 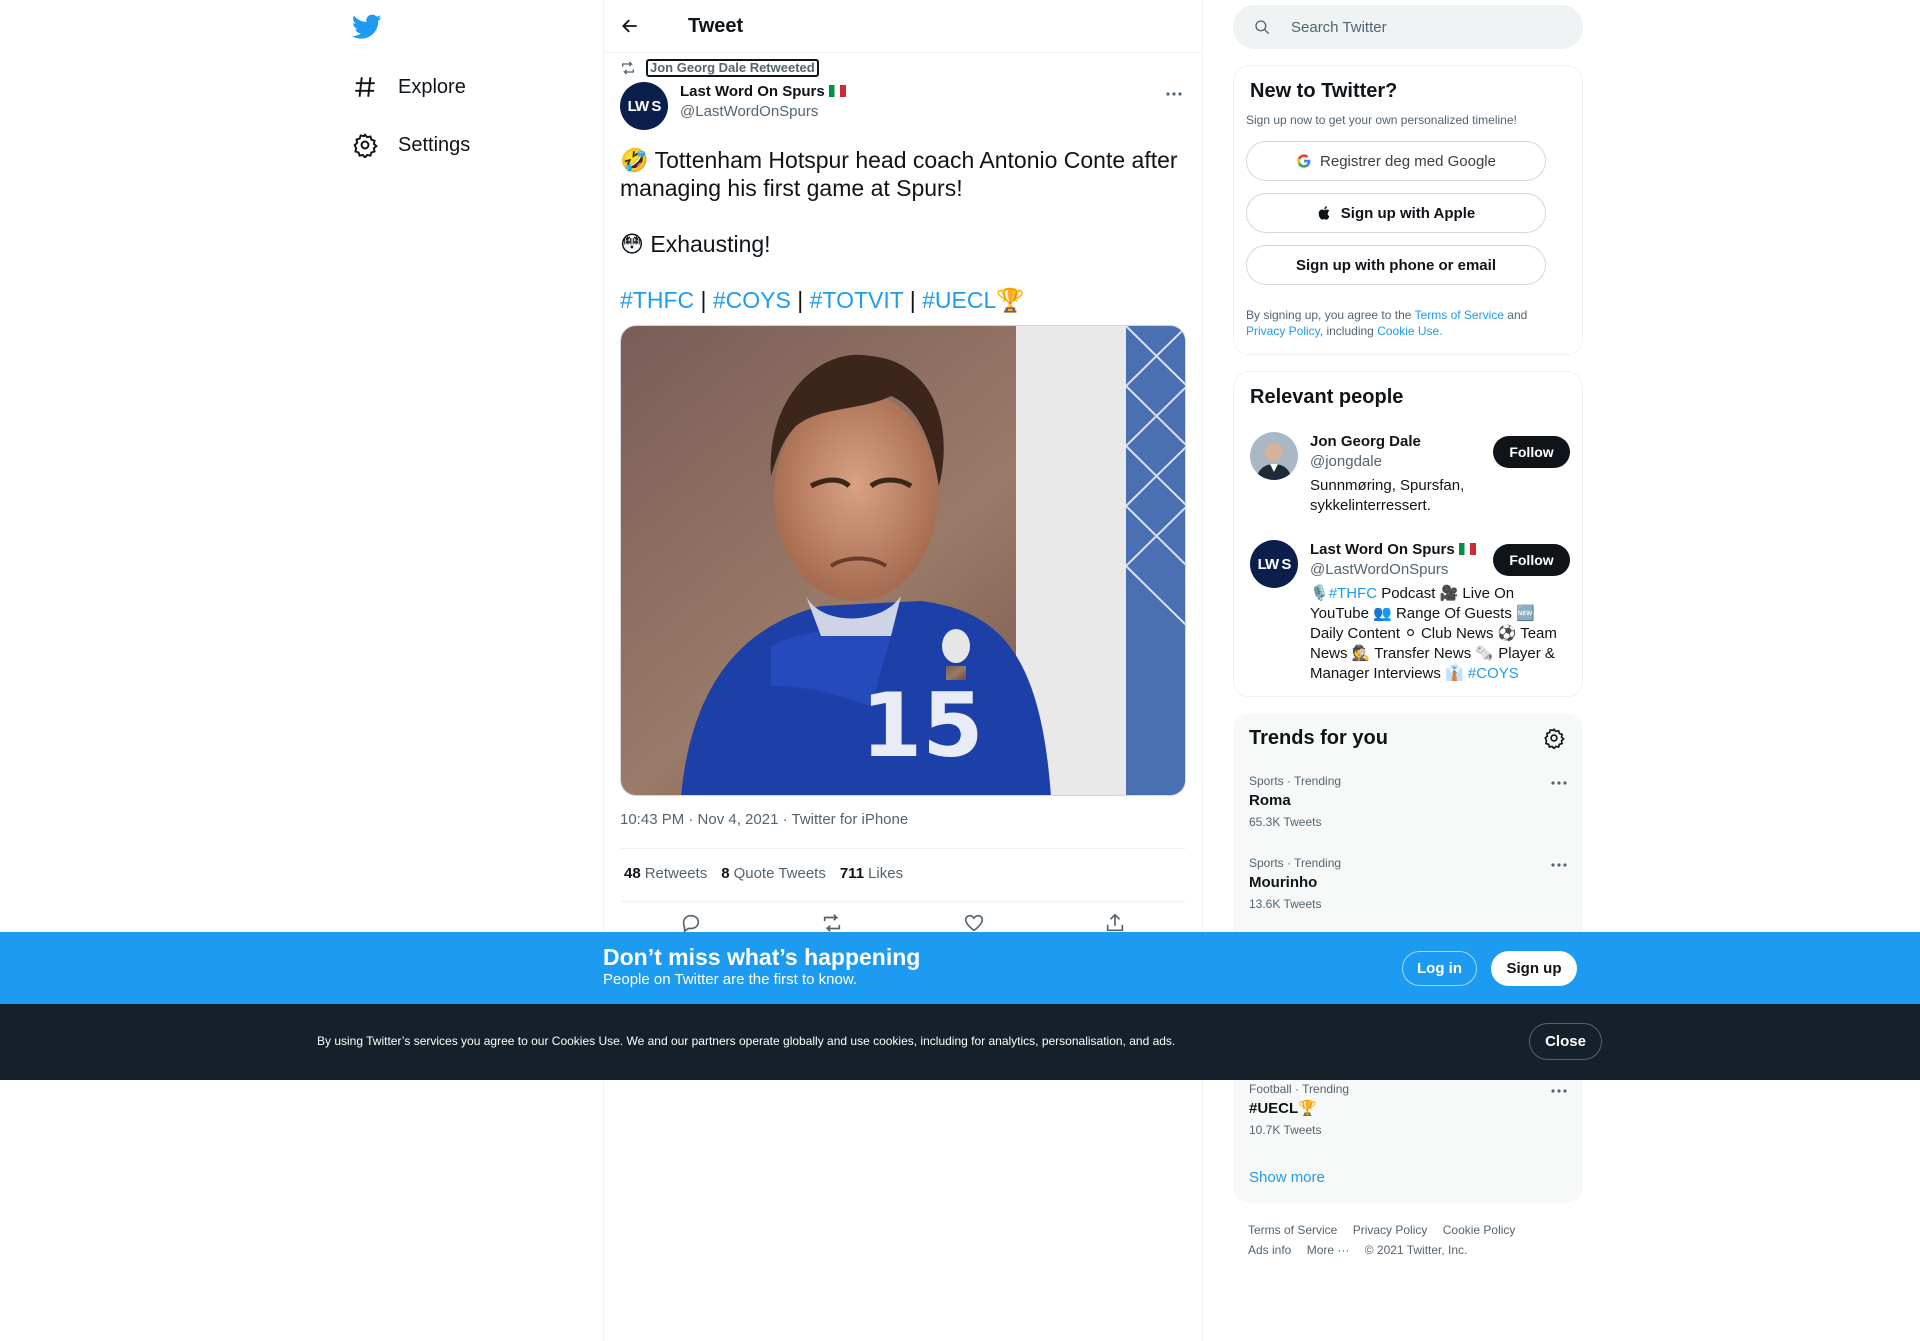 I want to click on nav-settings: Settings, so click(x=411, y=145).